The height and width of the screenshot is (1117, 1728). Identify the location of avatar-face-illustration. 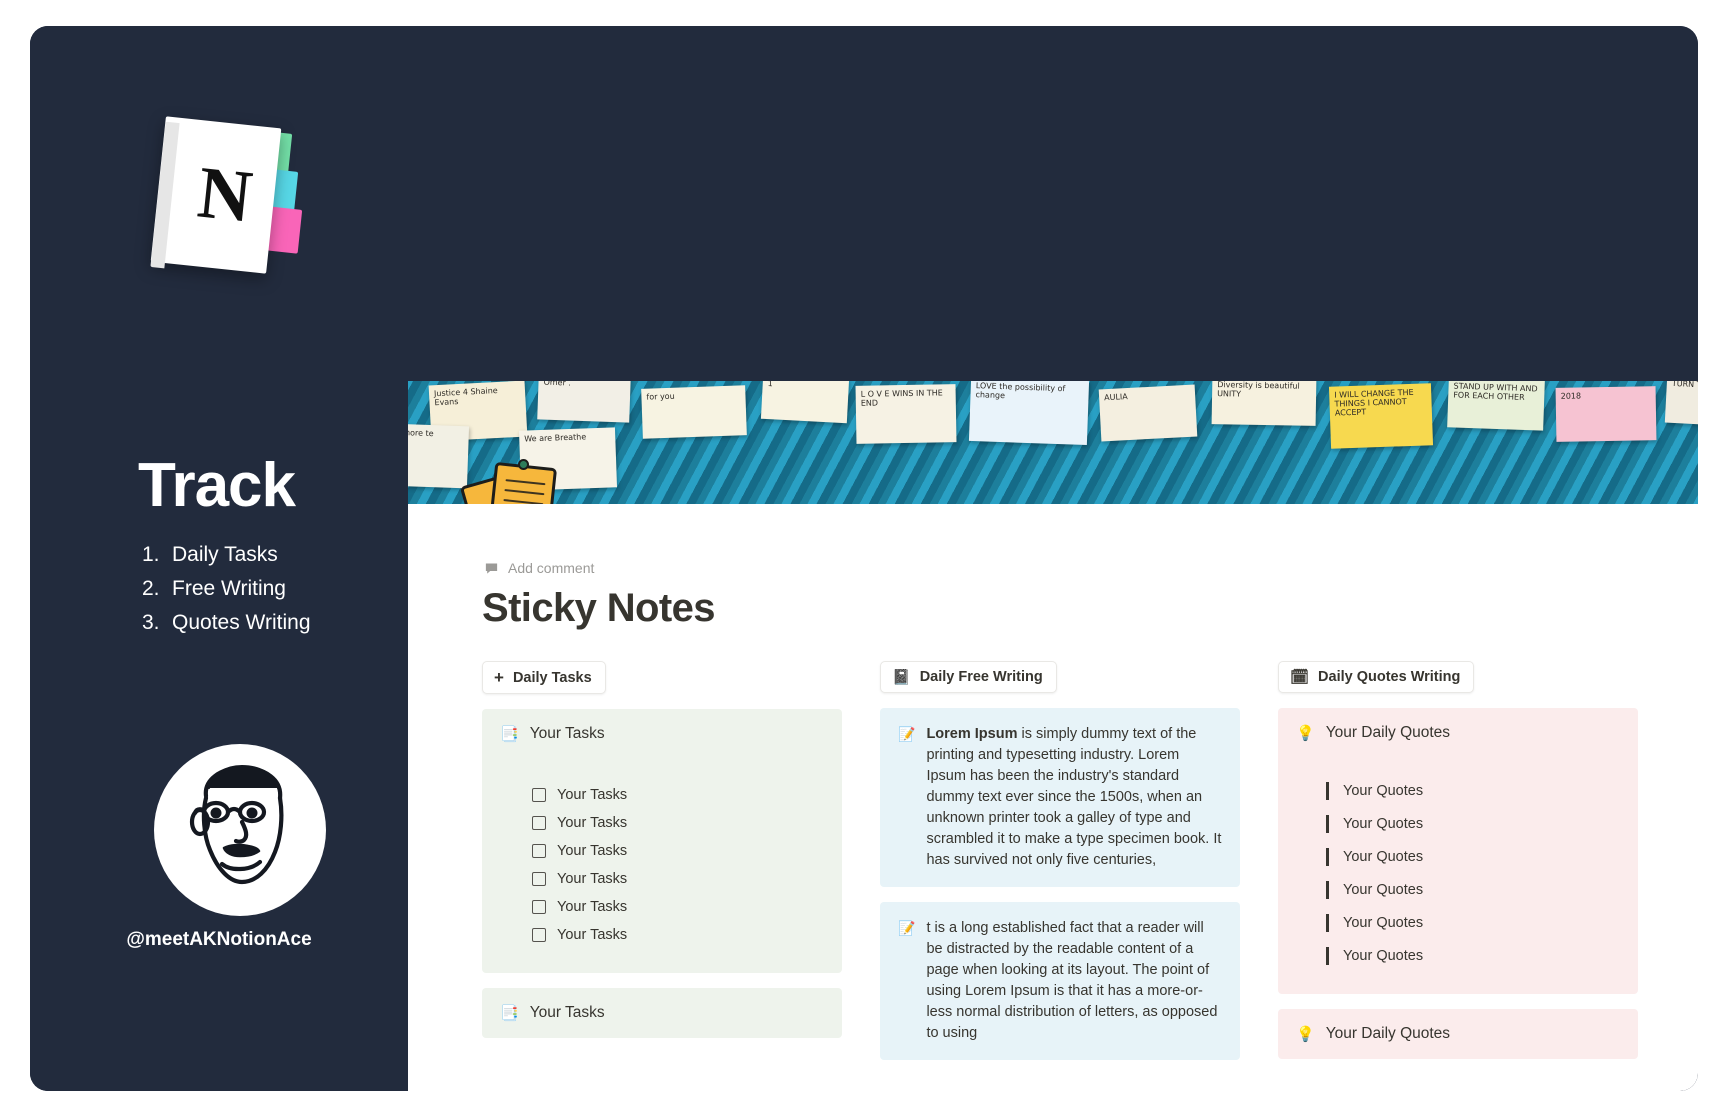
(236, 825).